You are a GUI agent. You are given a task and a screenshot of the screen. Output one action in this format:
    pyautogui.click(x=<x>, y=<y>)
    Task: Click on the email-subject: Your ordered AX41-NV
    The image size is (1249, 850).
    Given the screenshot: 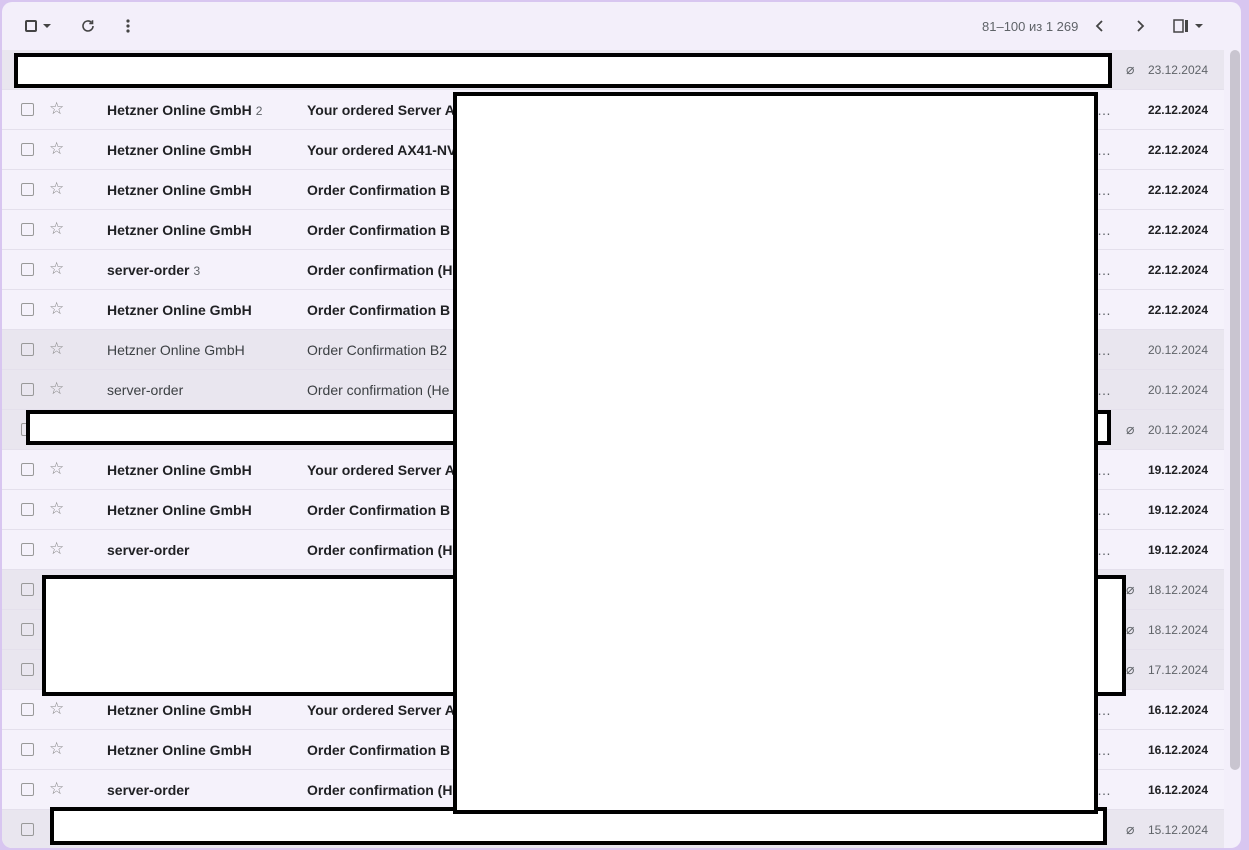 What is the action you would take?
    pyautogui.click(x=382, y=150)
    